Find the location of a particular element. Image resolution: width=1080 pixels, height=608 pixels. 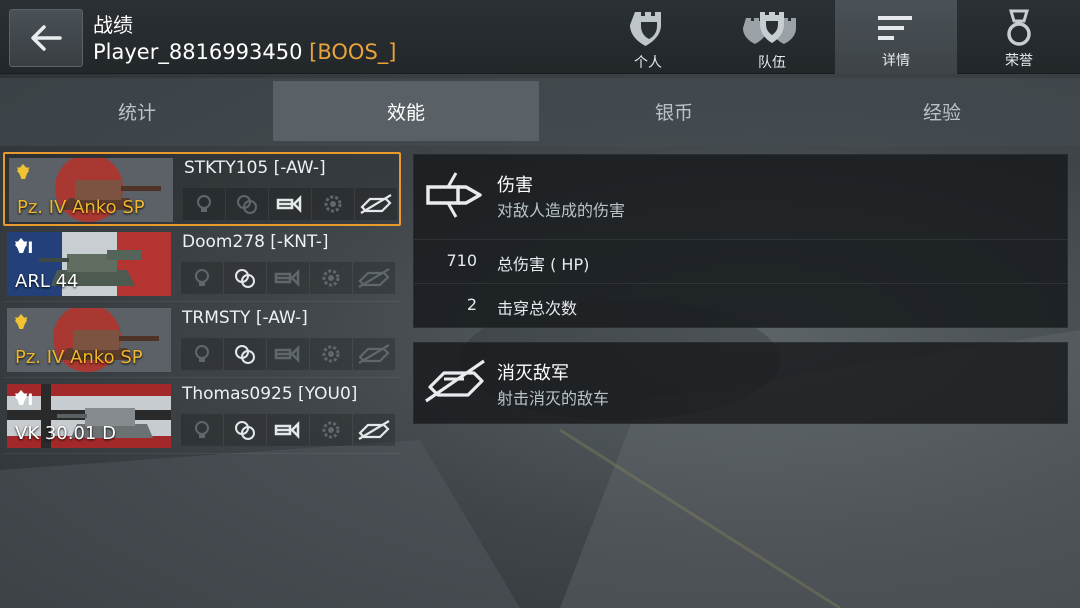

stat-label: 击穿总次数 is located at coordinates (537, 308).